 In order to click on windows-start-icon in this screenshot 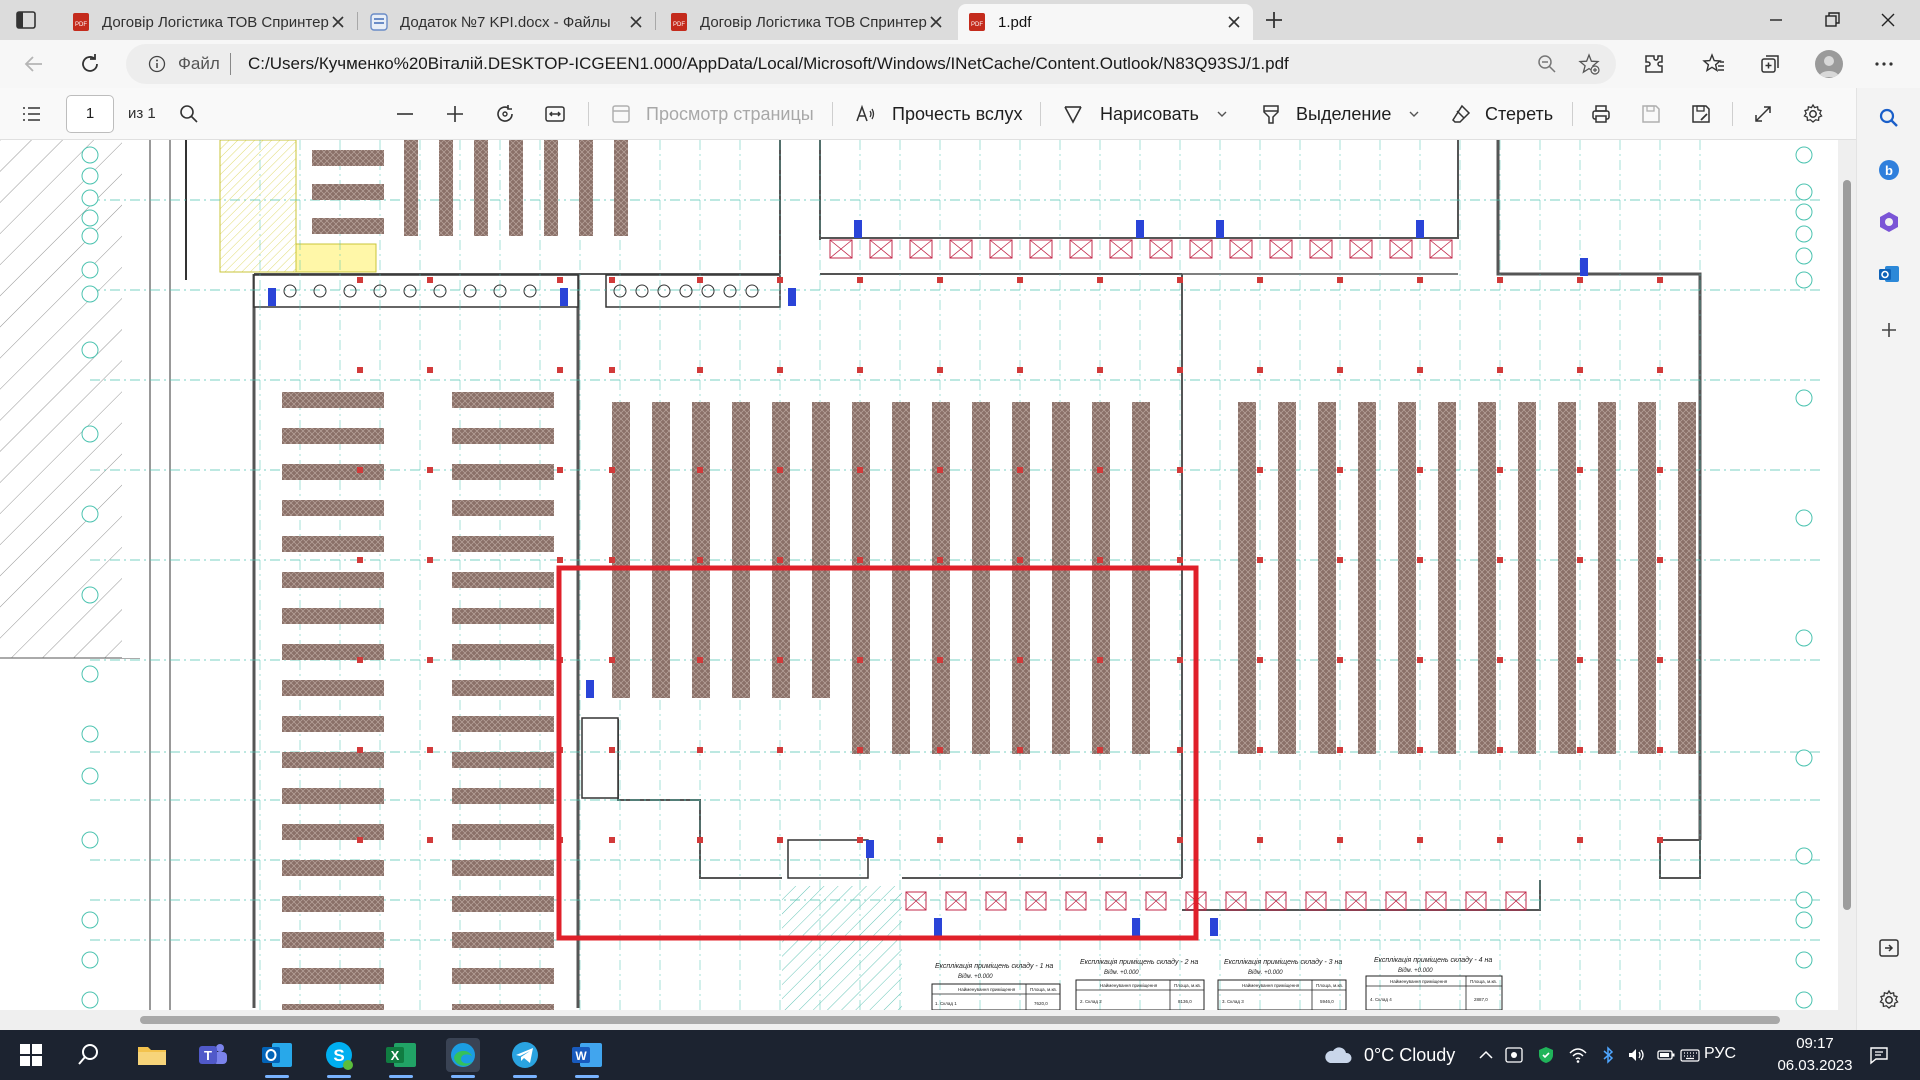, I will do `click(31, 1055)`.